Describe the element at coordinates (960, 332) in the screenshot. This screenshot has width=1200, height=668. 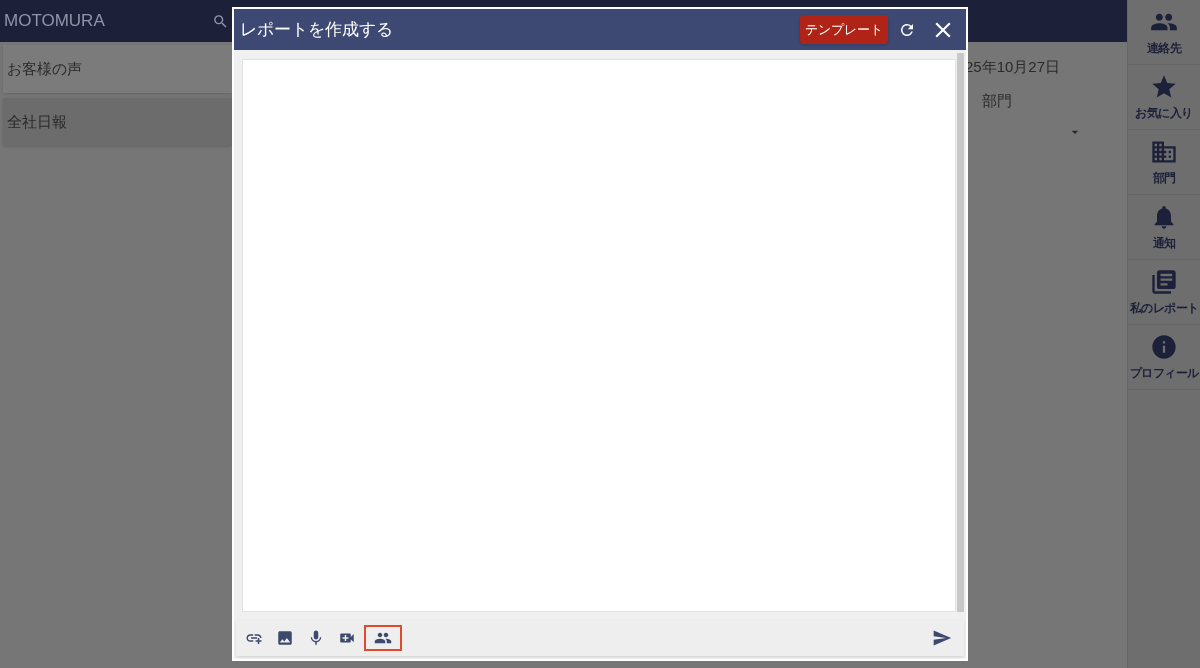
I see `scrollbar` at that location.